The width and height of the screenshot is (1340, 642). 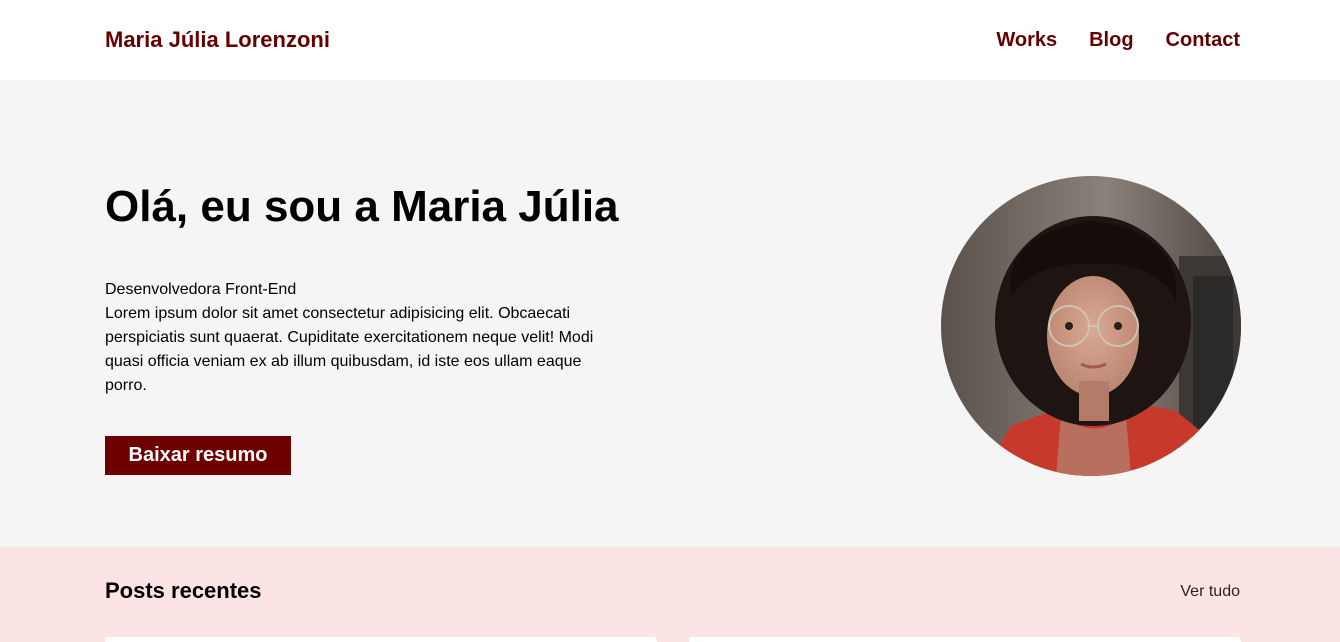 I want to click on hero-role: Desenvolvedora Front-End, so click(x=201, y=289).